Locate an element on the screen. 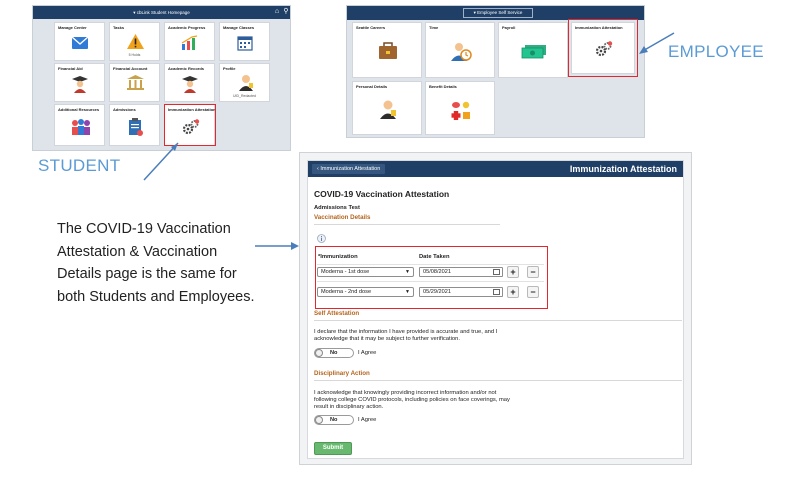 The height and width of the screenshot is (477, 789). tile-profile: Profile UID_Redacted is located at coordinates (244, 82).